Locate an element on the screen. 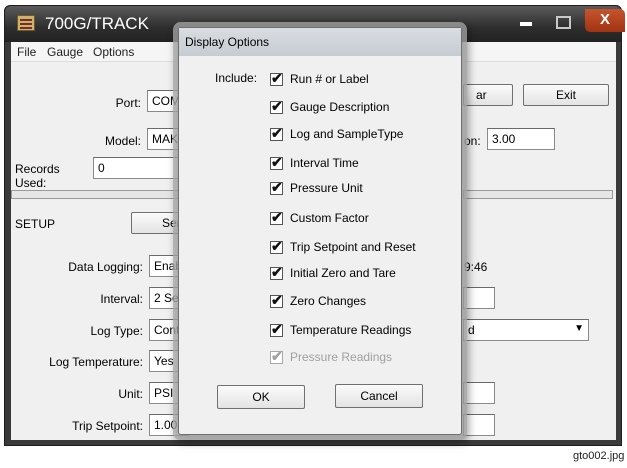 The width and height of the screenshot is (627, 468). records-field: 0 is located at coordinates (140, 168).